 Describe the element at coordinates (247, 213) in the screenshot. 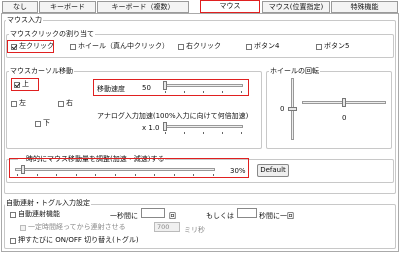

I see `seconds-interval-input` at that location.